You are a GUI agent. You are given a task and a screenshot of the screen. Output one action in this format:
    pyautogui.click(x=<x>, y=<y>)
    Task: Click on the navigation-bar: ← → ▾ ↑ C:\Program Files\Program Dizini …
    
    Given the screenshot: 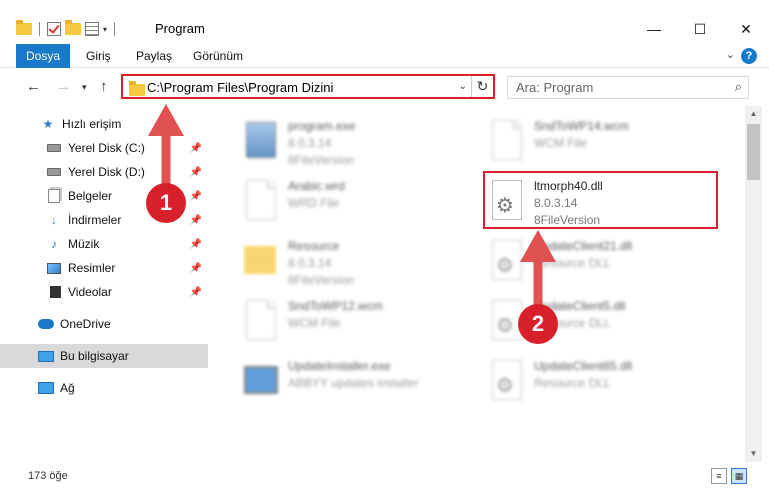 What is the action you would take?
    pyautogui.click(x=384, y=87)
    